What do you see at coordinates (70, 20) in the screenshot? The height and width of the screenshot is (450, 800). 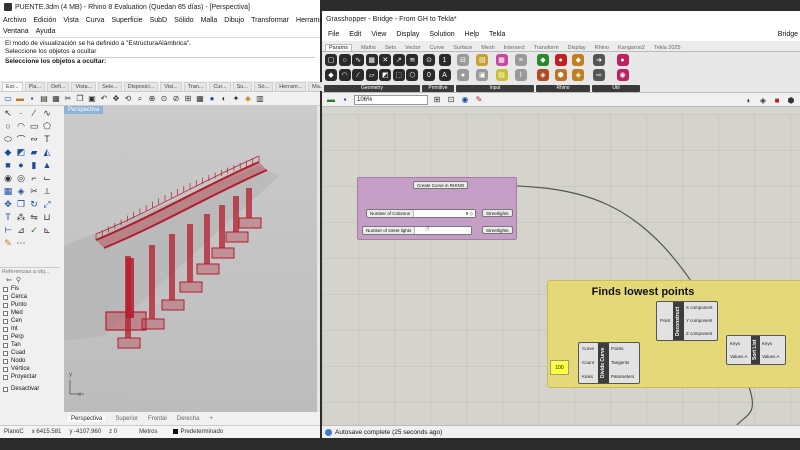 I see `menu-vista: Vista` at bounding box center [70, 20].